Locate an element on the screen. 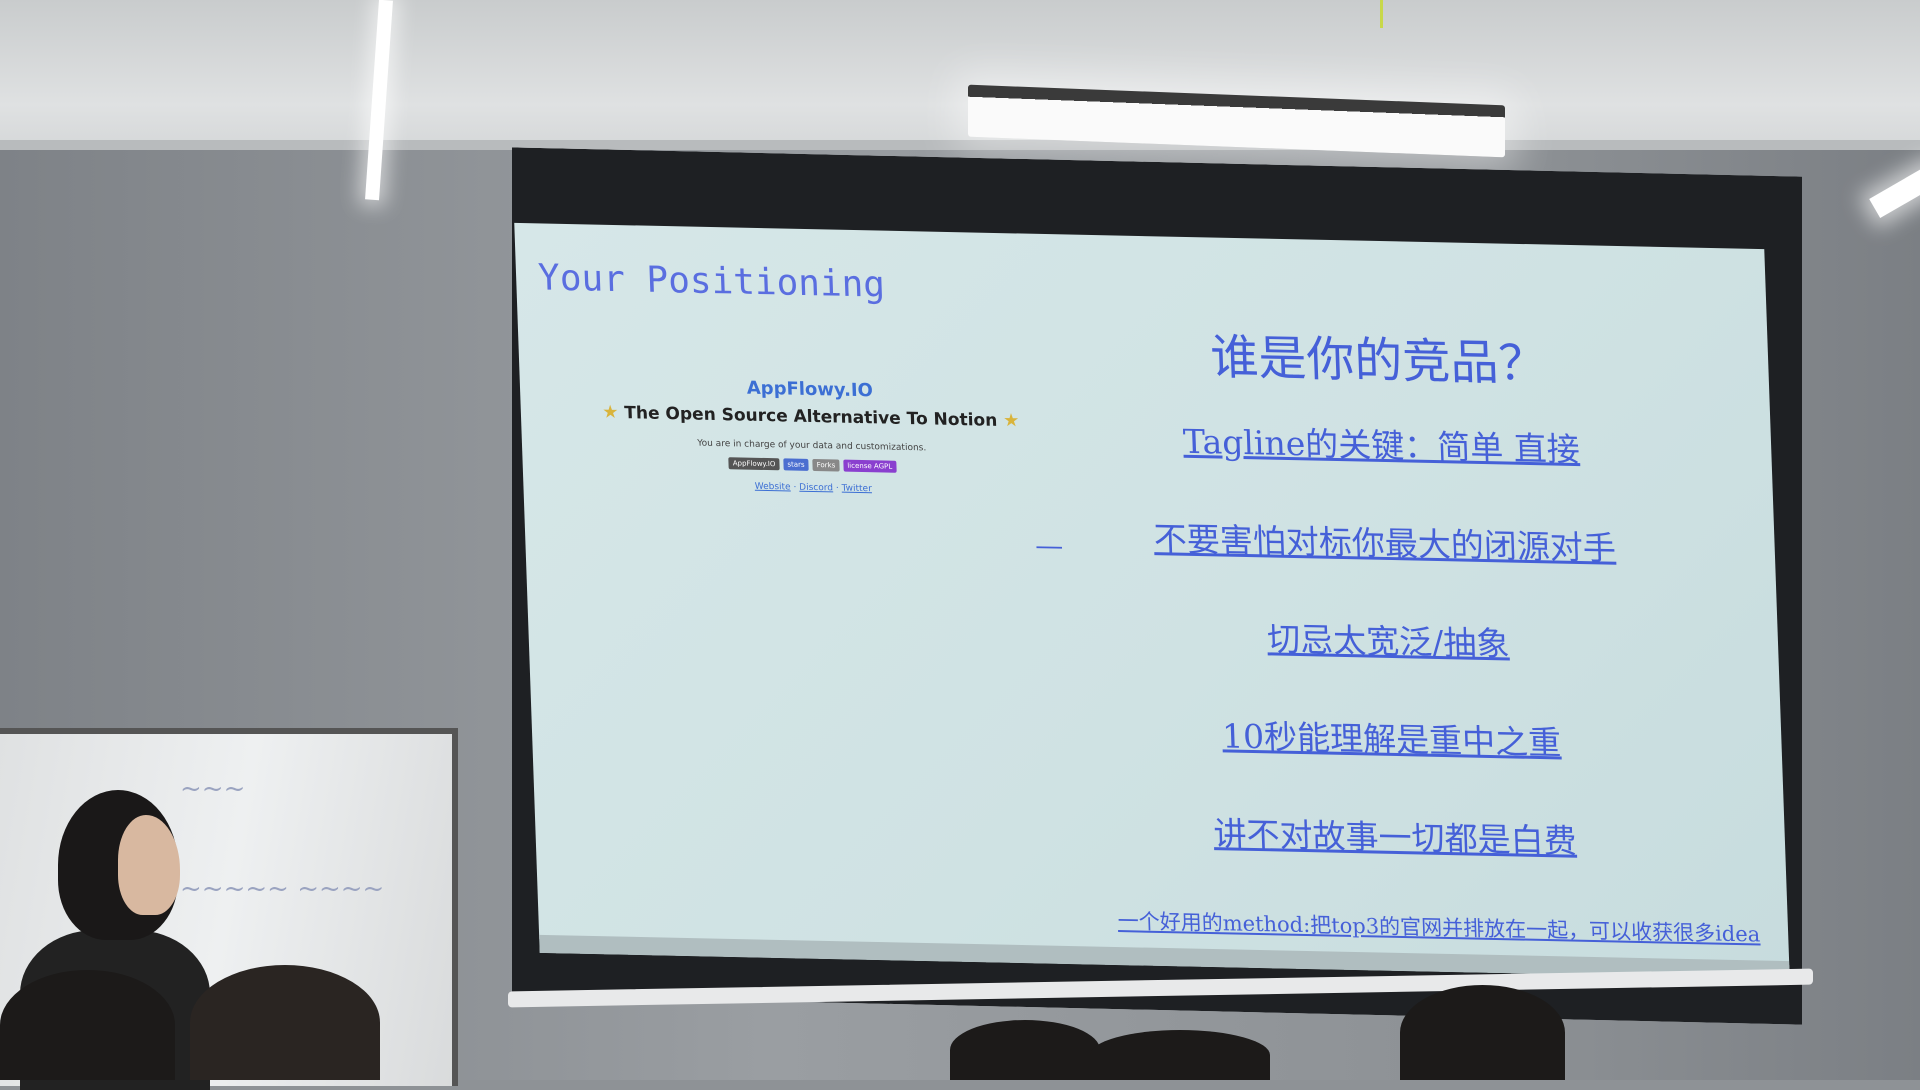 The width and height of the screenshot is (1920, 1090). slide-point: 10秒能理解是重中之重 is located at coordinates (1391, 739).